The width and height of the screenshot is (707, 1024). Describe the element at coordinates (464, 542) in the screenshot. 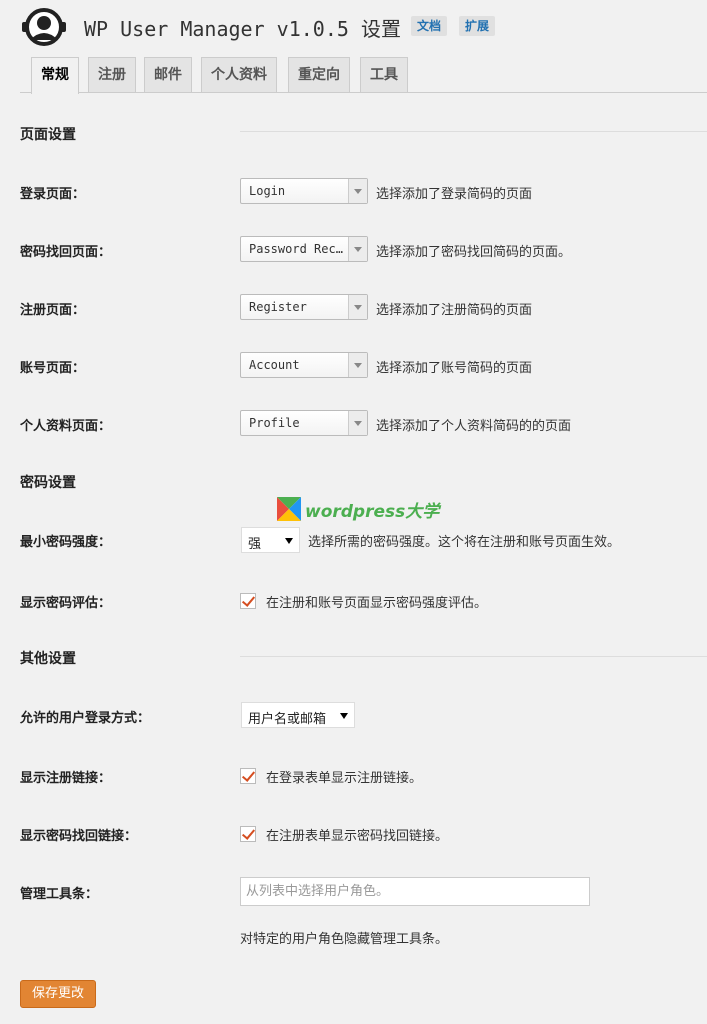

I see `min-password-strength-desc: 选择所需的密码强度。这个将在注册和账号页面生效。` at that location.